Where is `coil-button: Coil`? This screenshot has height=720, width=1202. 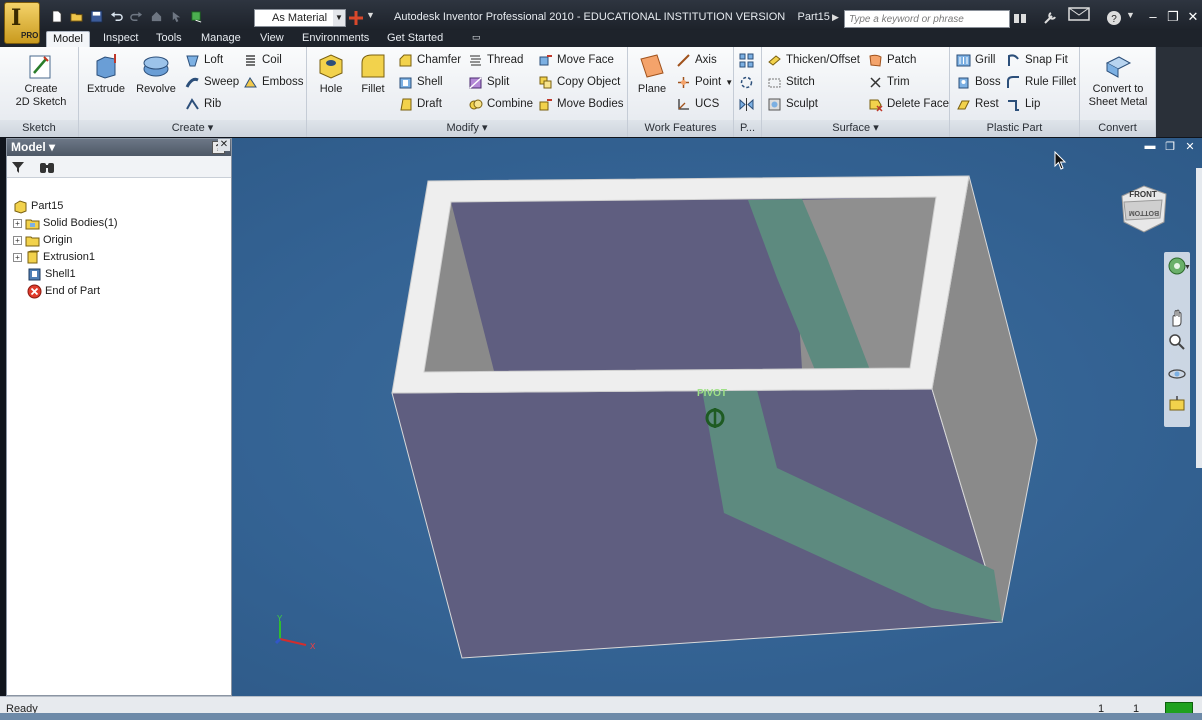
coil-button: Coil is located at coordinates (262, 60).